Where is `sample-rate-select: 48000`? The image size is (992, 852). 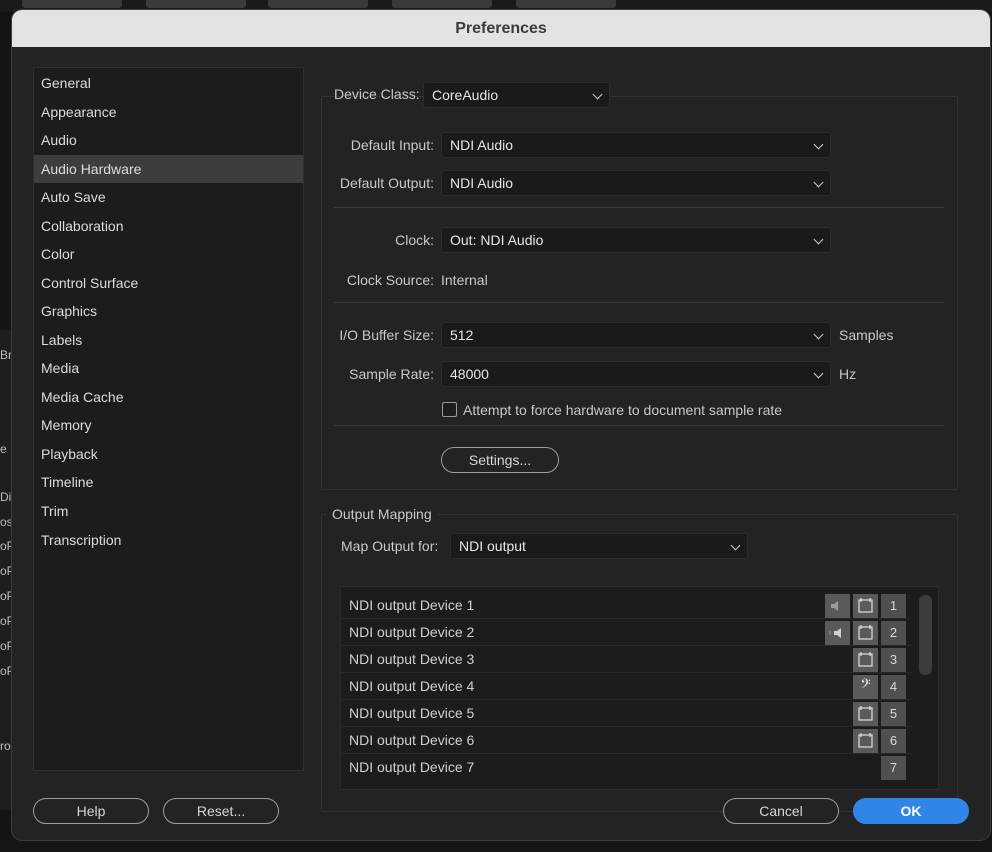 sample-rate-select: 48000 is located at coordinates (636, 374).